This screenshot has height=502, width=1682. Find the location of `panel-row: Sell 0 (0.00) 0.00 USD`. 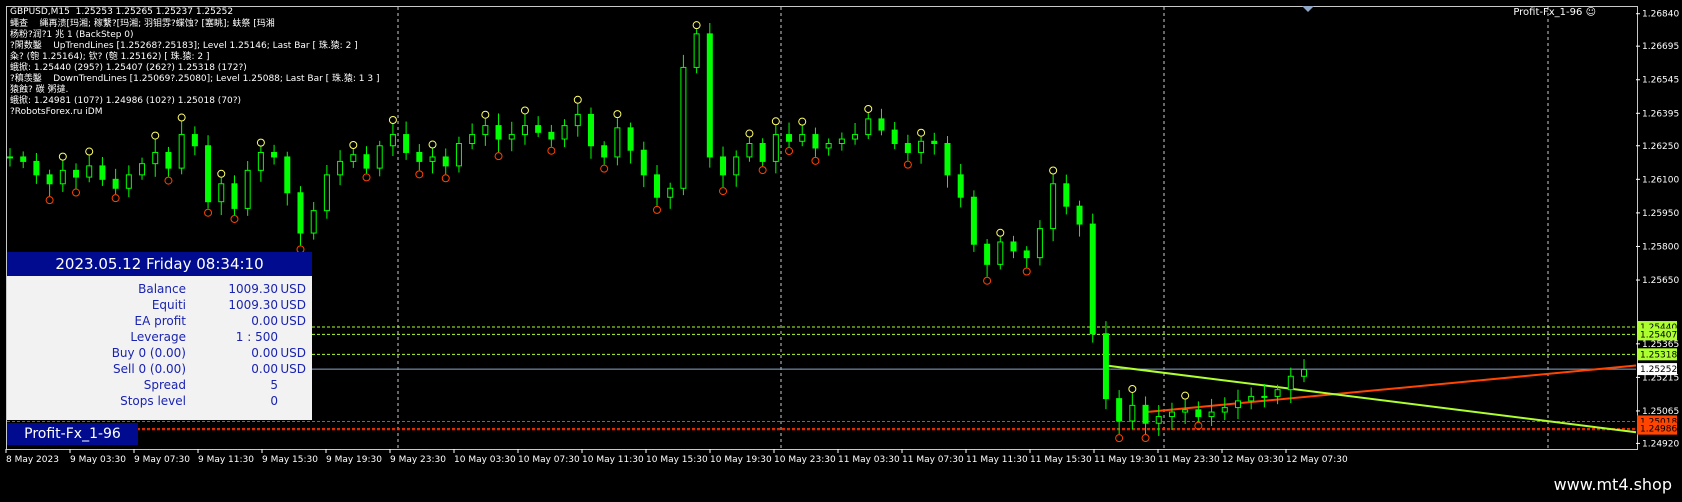

panel-row: Sell 0 (0.00) 0.00 USD is located at coordinates (159, 370).